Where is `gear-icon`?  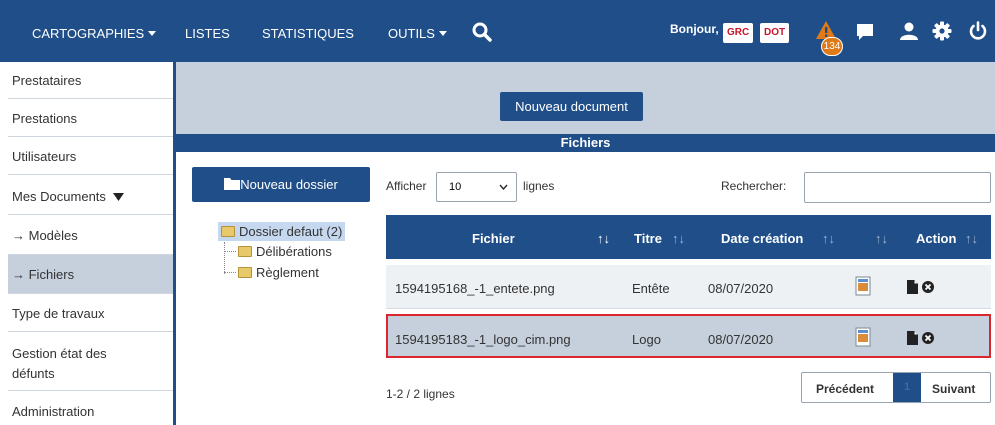 gear-icon is located at coordinates (942, 31).